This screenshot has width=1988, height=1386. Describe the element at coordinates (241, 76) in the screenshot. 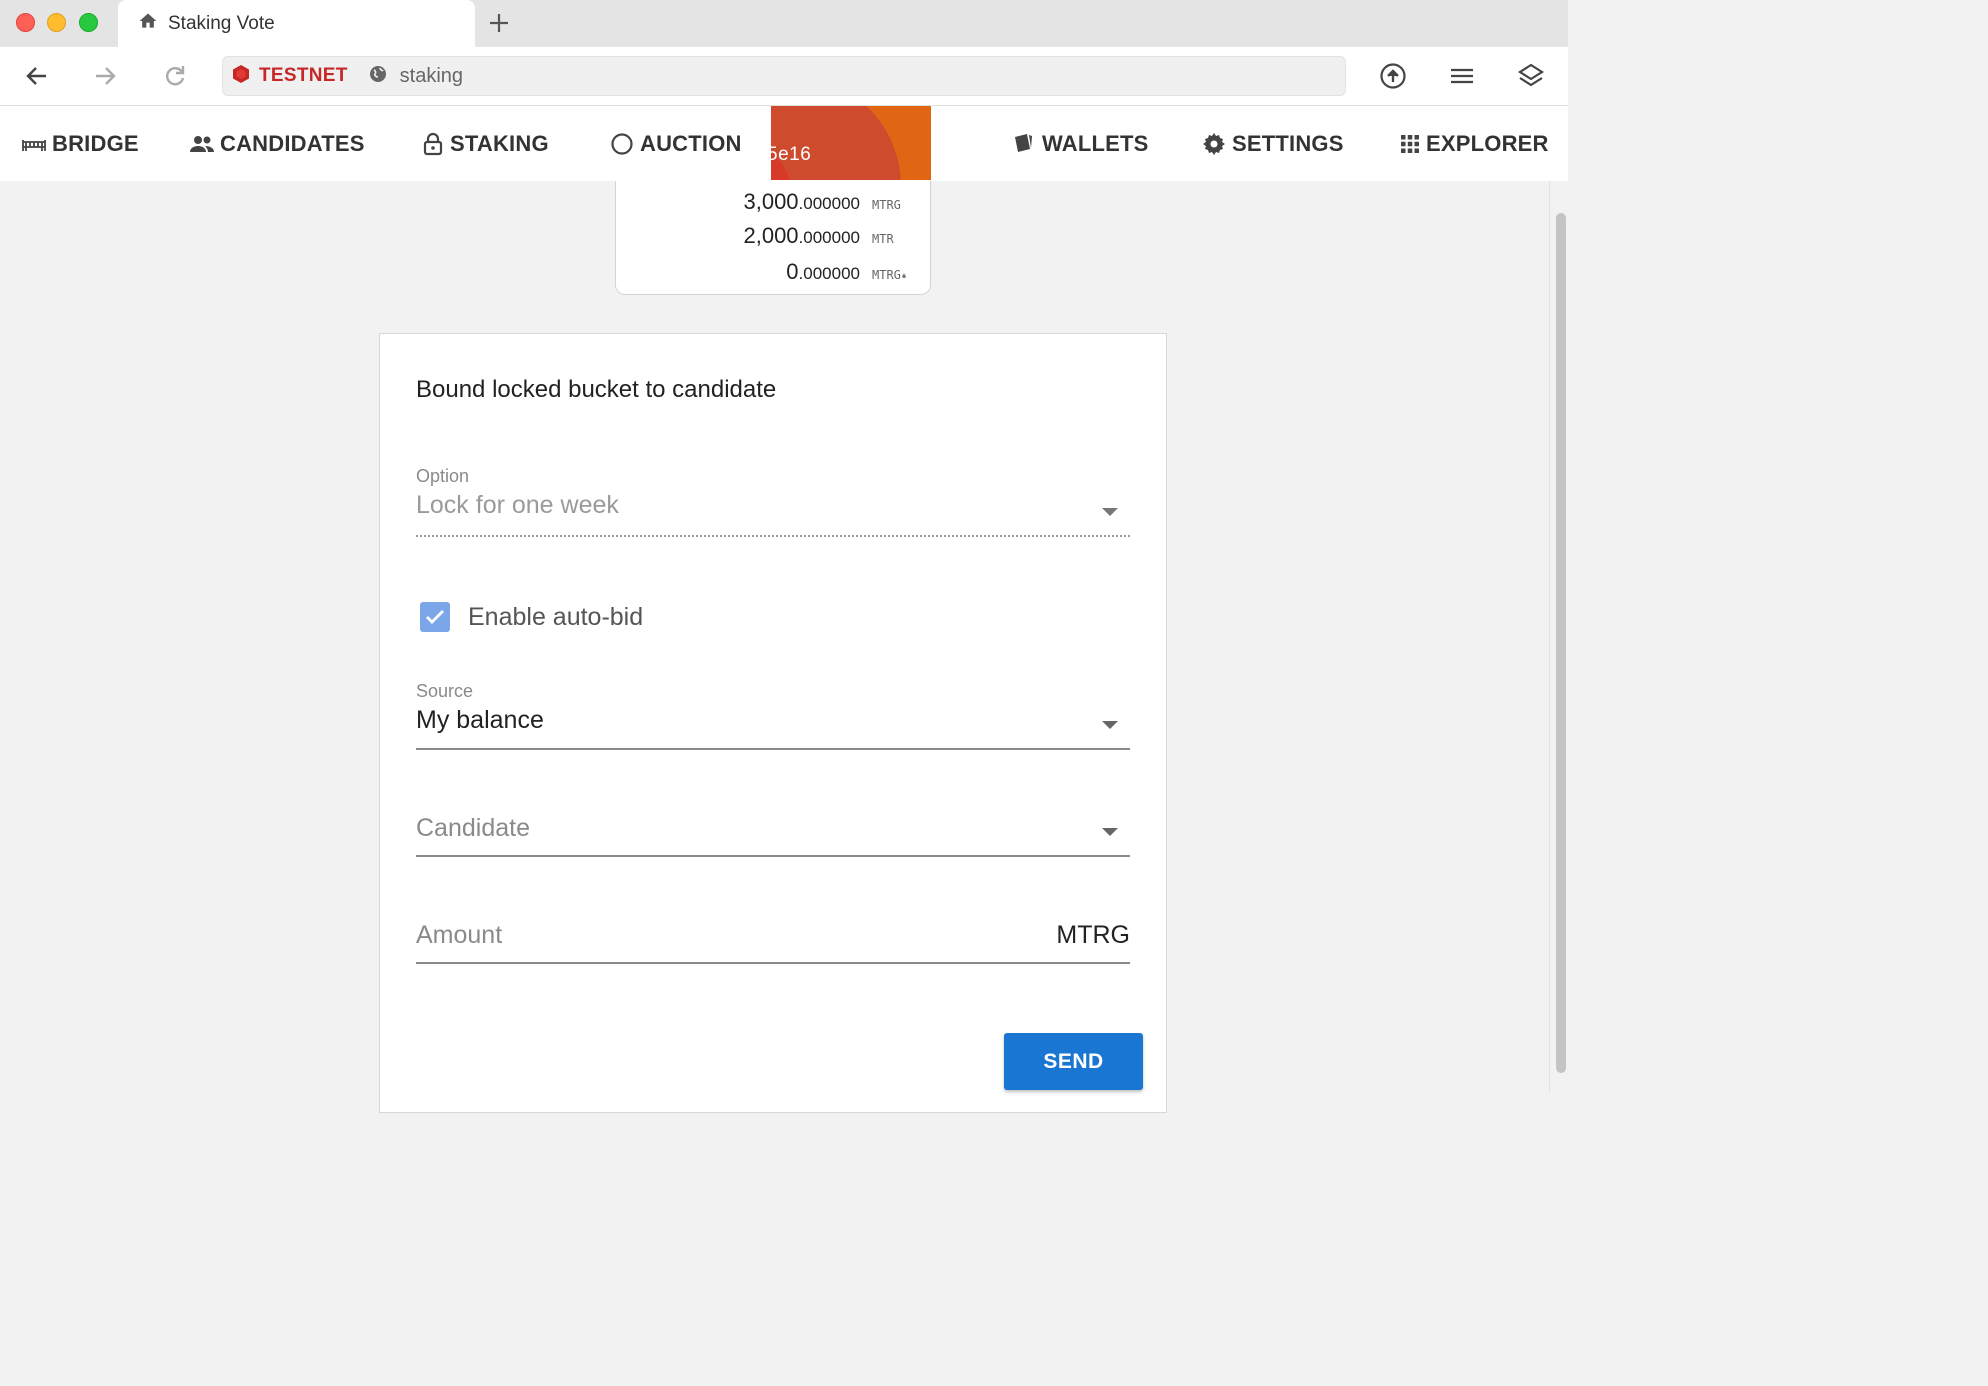

I see `network-hexagon-icon` at that location.